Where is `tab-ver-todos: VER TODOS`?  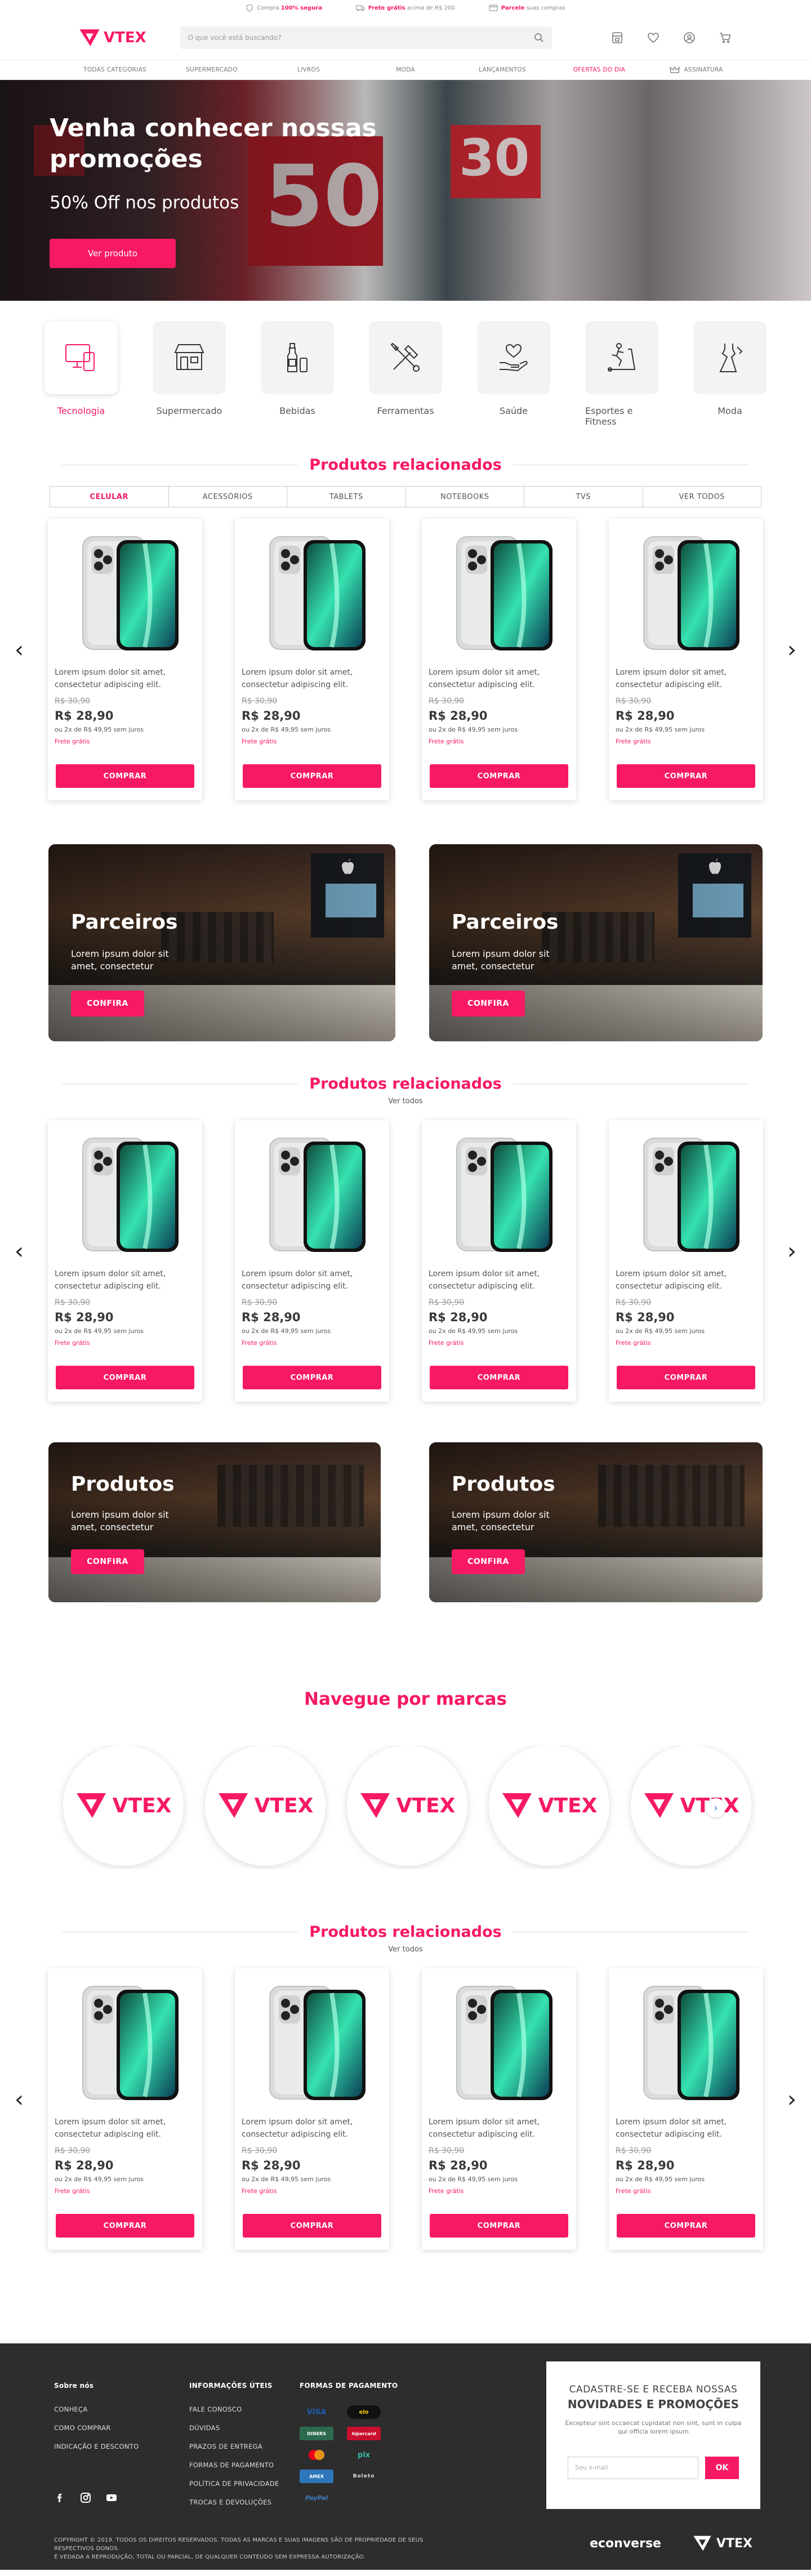 tab-ver-todos: VER TODOS is located at coordinates (702, 497).